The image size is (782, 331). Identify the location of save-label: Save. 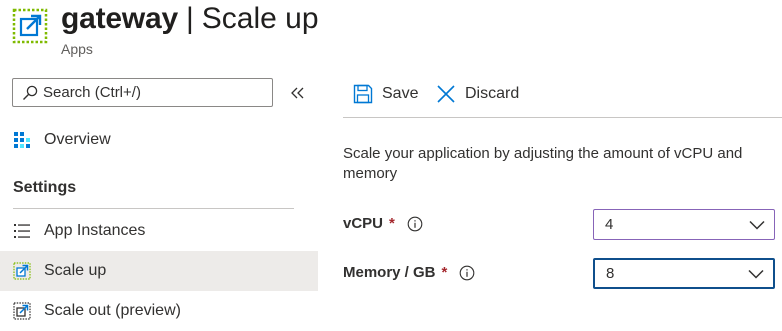
(400, 93).